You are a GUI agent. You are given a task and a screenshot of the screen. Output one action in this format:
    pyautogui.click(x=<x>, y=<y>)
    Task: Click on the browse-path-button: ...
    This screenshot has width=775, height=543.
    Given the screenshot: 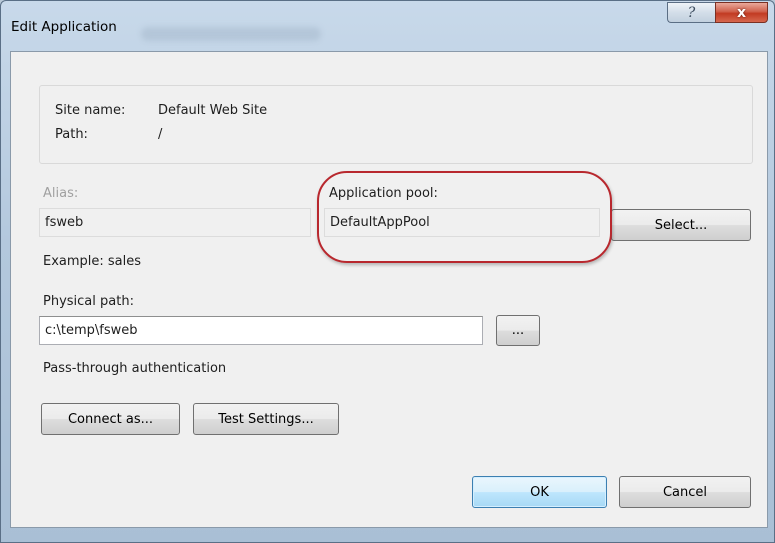 What is the action you would take?
    pyautogui.click(x=518, y=330)
    